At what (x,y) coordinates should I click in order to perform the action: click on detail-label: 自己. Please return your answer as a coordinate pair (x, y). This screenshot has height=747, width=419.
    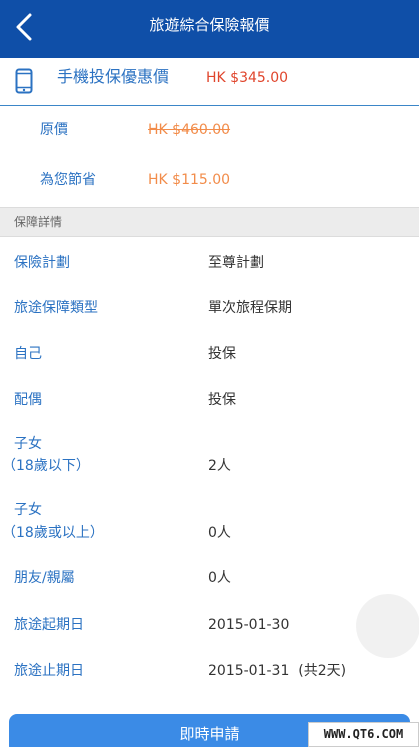
    Looking at the image, I should click on (28, 354).